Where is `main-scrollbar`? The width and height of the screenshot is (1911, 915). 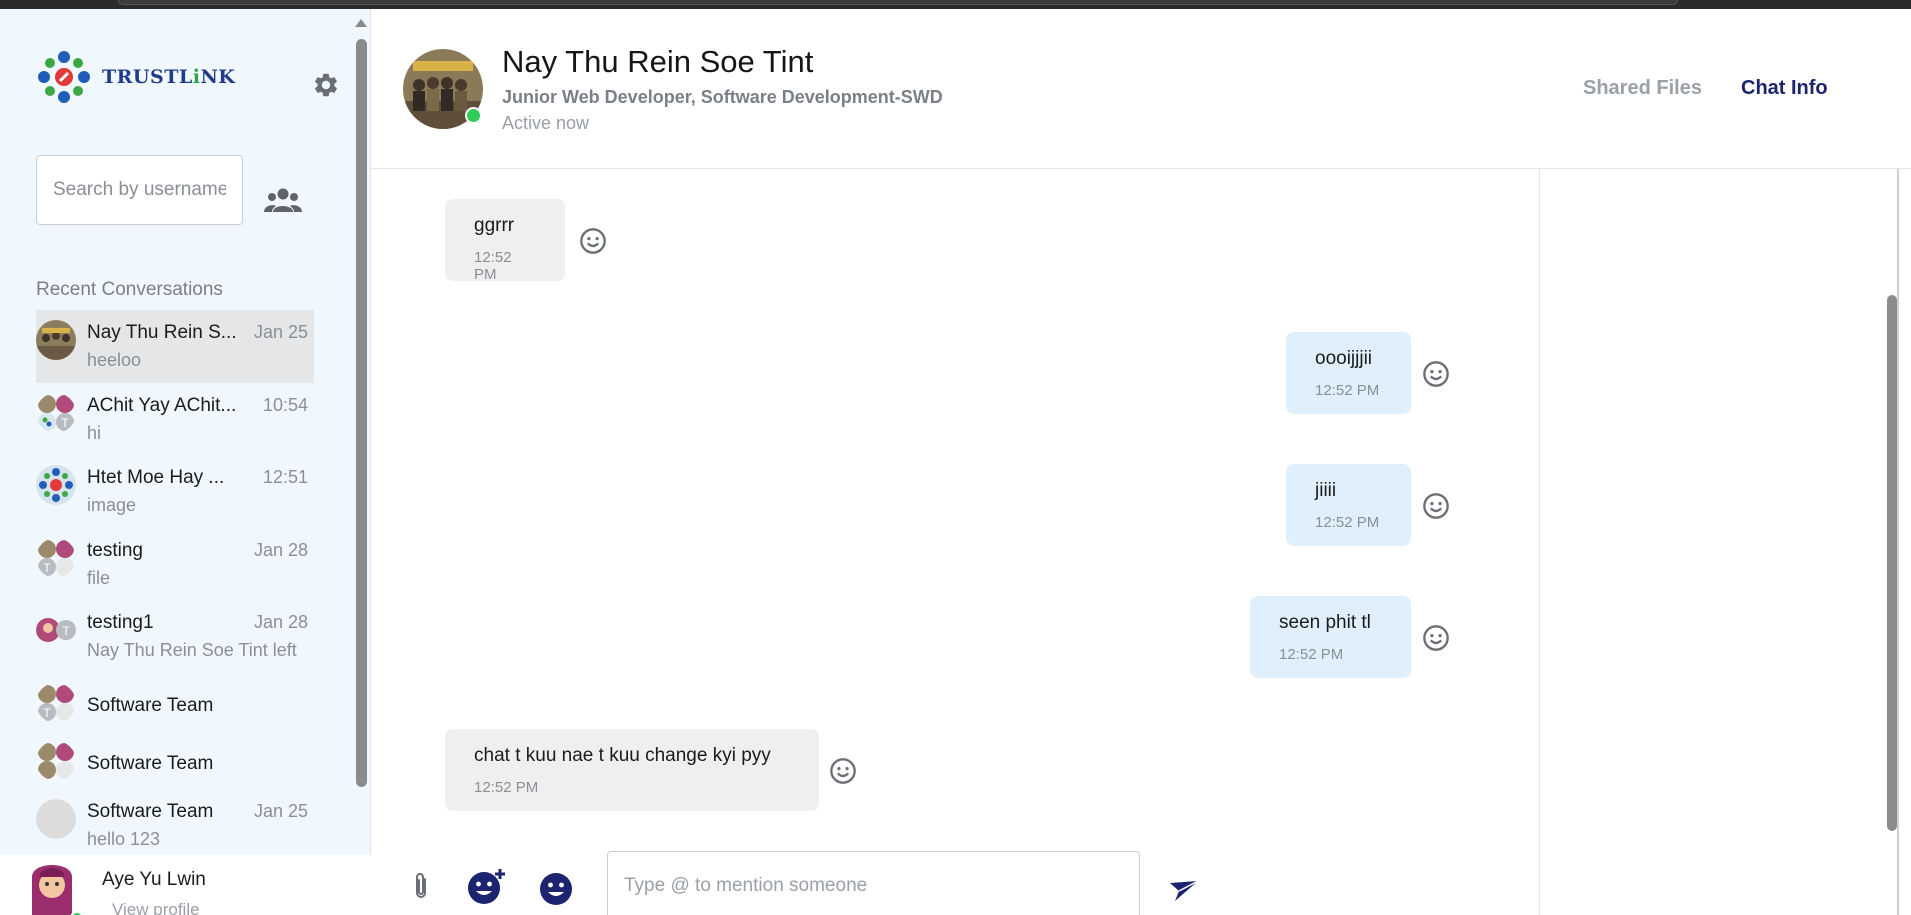 main-scrollbar is located at coordinates (1892, 563).